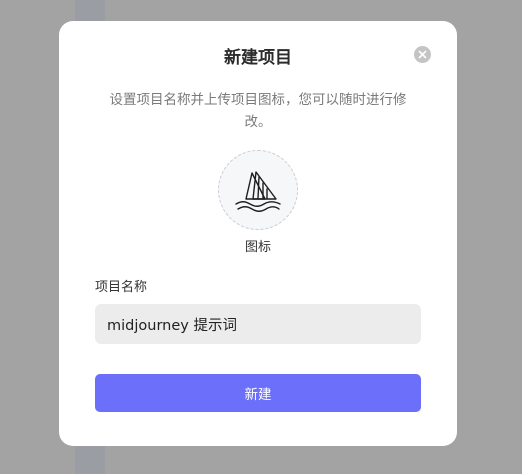 This screenshot has width=522, height=474. What do you see at coordinates (121, 287) in the screenshot?
I see `project-name-label: 项目名称` at bounding box center [121, 287].